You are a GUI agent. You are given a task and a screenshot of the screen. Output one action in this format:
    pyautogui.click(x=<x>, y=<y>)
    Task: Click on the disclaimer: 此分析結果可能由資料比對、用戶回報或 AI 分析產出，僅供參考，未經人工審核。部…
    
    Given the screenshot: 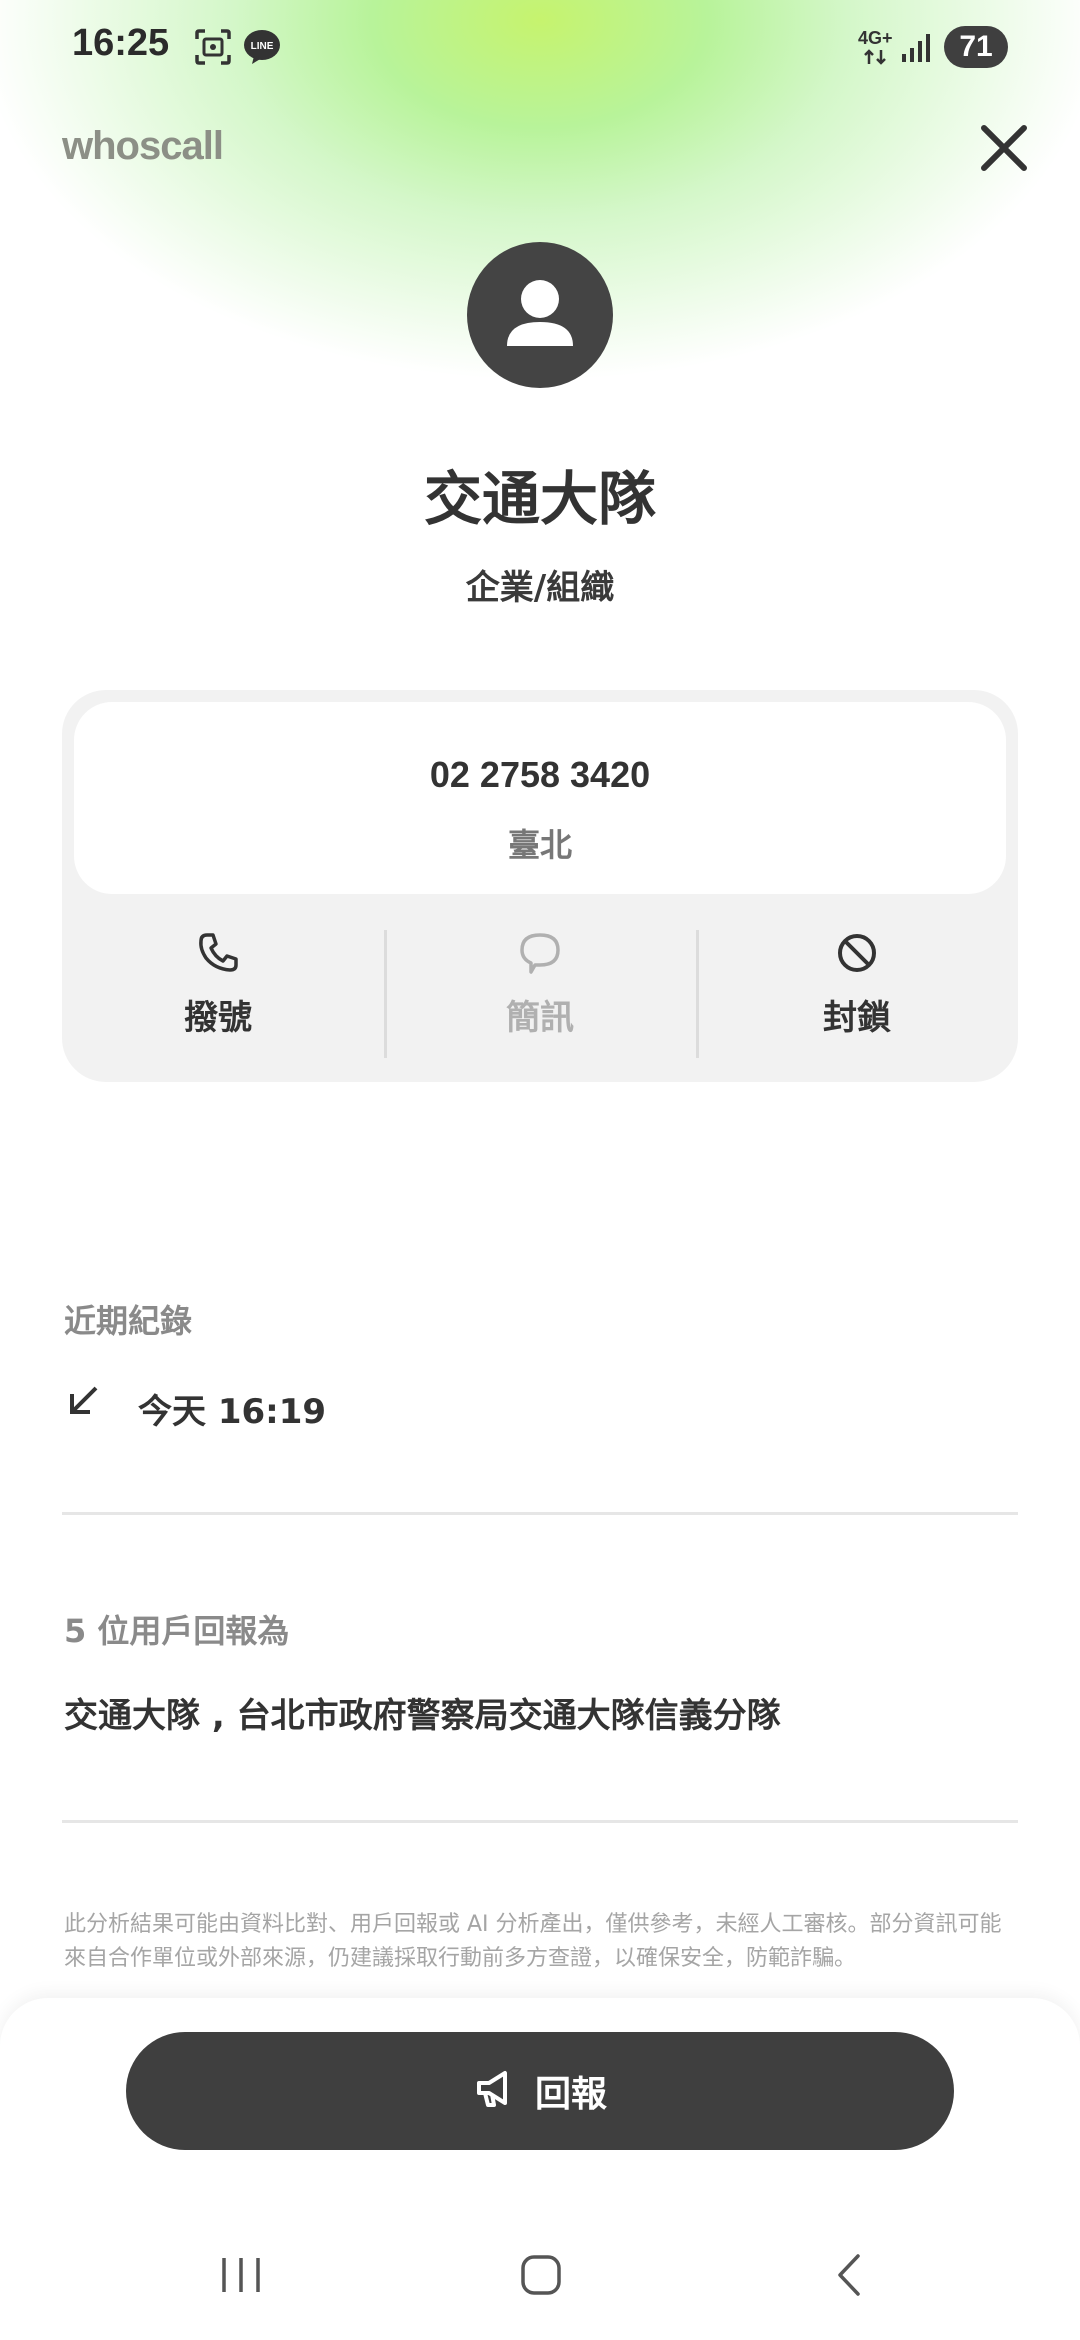 What is the action you would take?
    pyautogui.click(x=533, y=1941)
    